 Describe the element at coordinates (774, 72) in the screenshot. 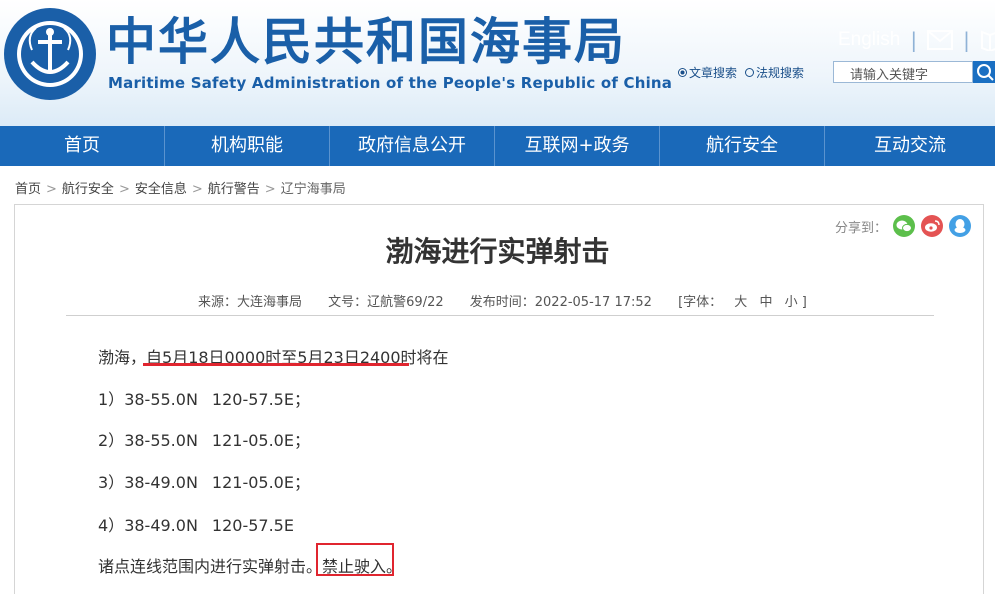

I see `search-option-law: 法规搜索` at that location.